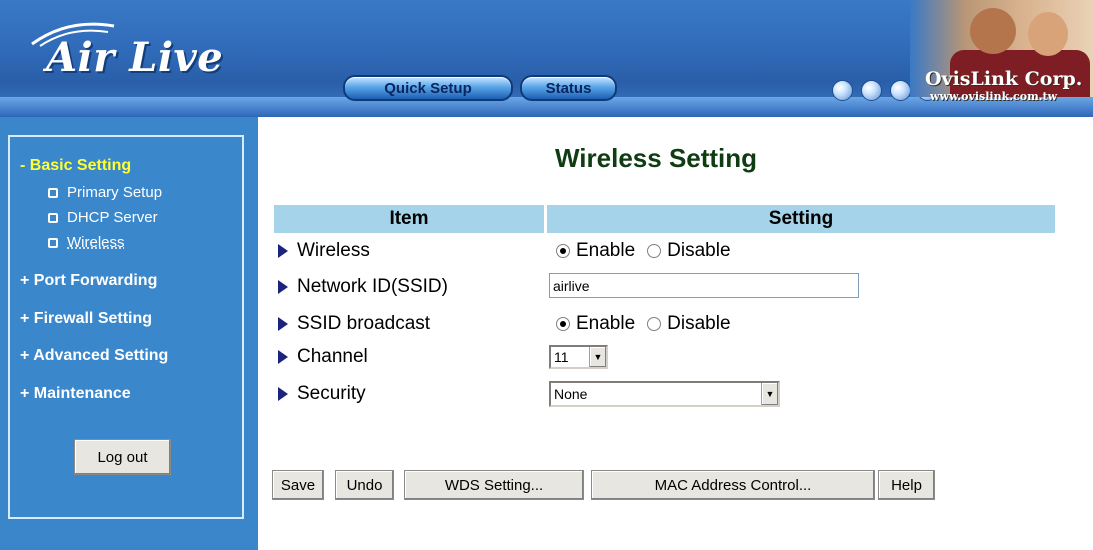  What do you see at coordinates (115, 192) in the screenshot?
I see `sidebar-item-label: Primary Setup` at bounding box center [115, 192].